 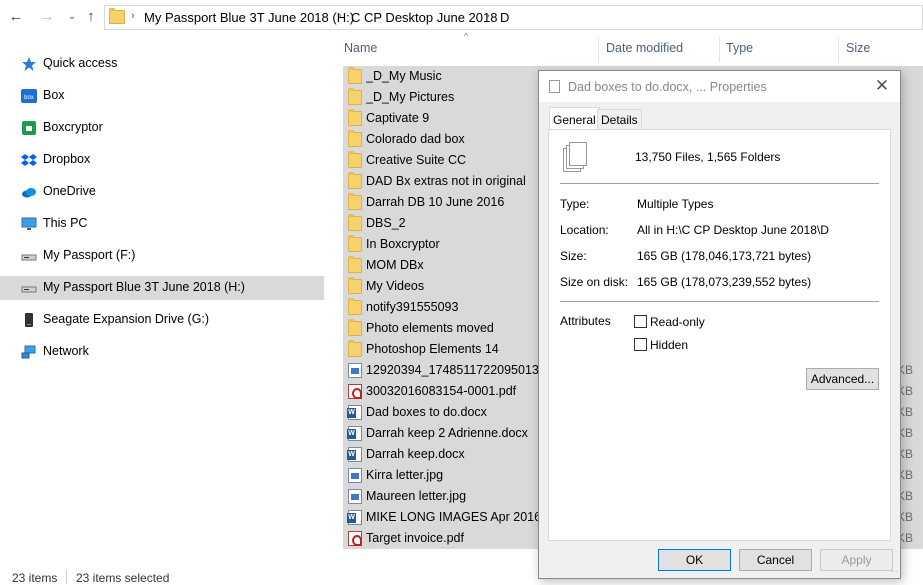 What do you see at coordinates (644, 48) in the screenshot?
I see `column-header-date-modified: Date modified` at bounding box center [644, 48].